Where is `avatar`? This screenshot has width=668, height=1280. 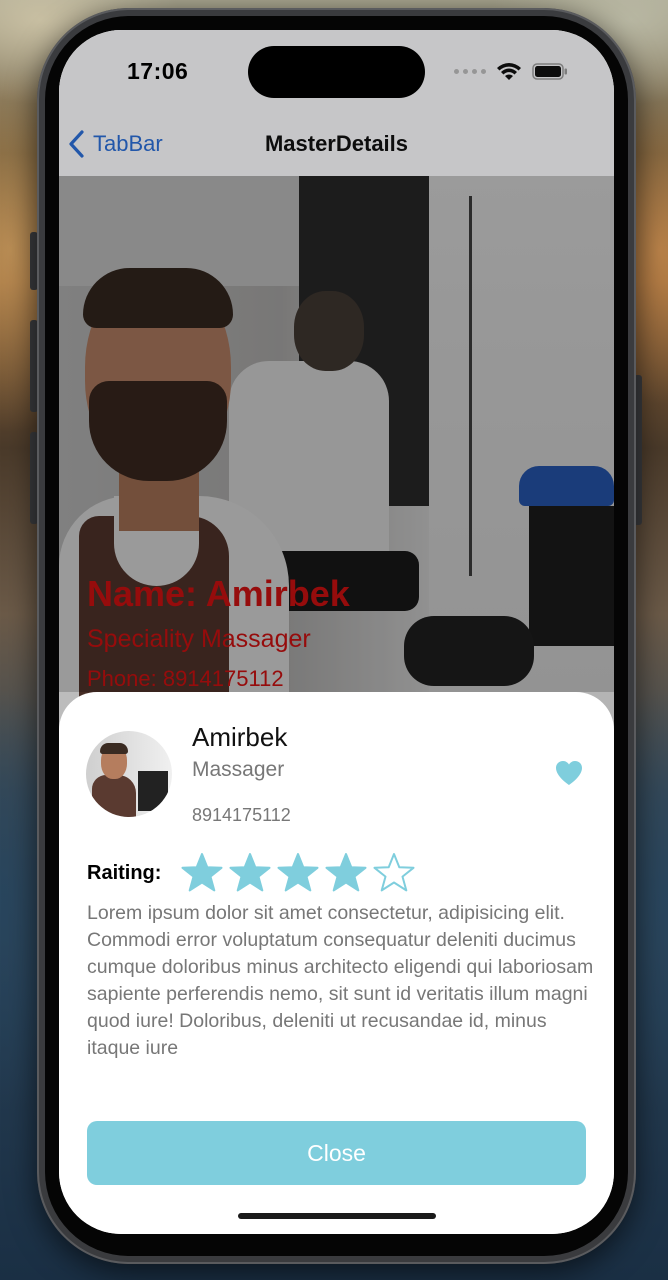
avatar is located at coordinates (129, 774).